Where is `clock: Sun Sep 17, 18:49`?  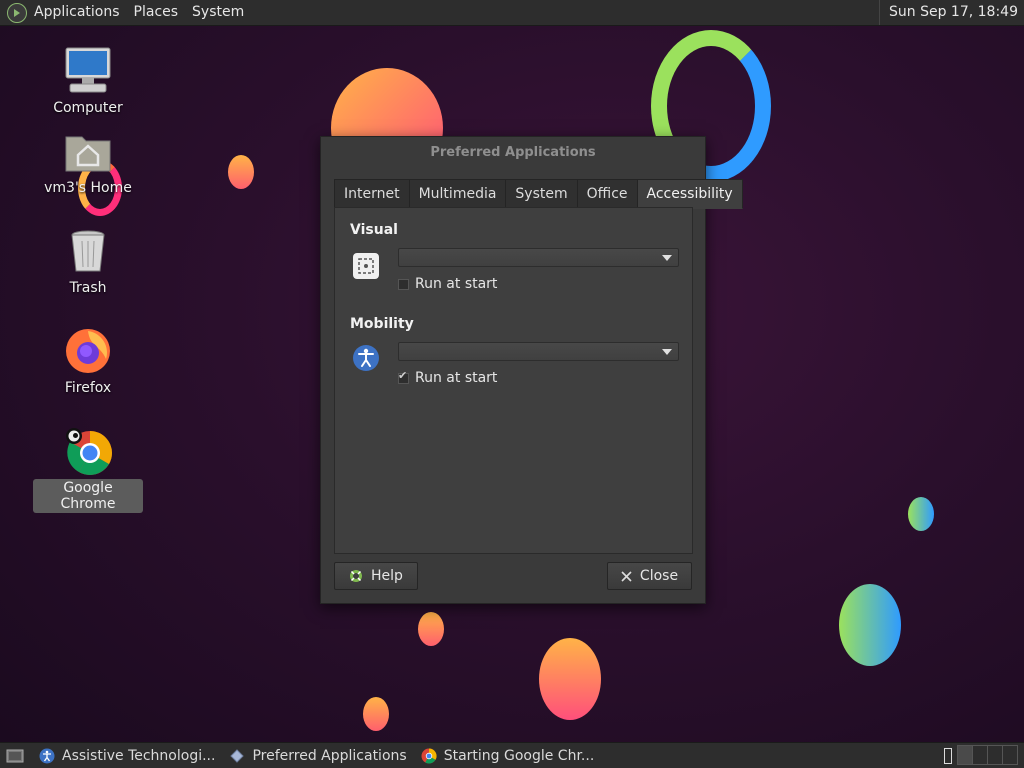 clock: Sun Sep 17, 18:49 is located at coordinates (948, 12).